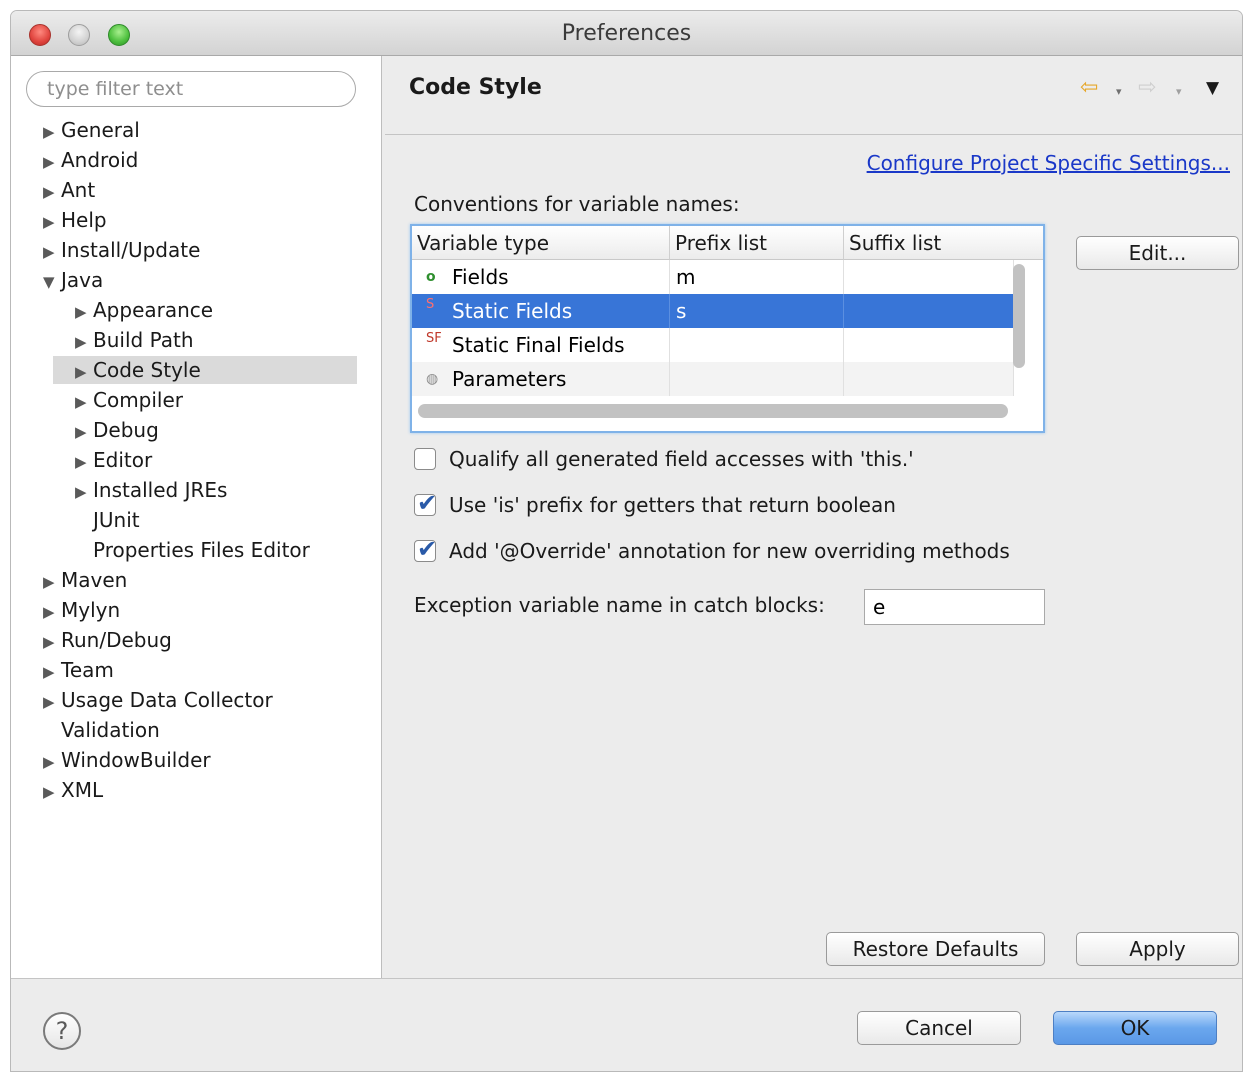  What do you see at coordinates (757, 243) in the screenshot?
I see `column-header-prefix-list: Prefix list` at bounding box center [757, 243].